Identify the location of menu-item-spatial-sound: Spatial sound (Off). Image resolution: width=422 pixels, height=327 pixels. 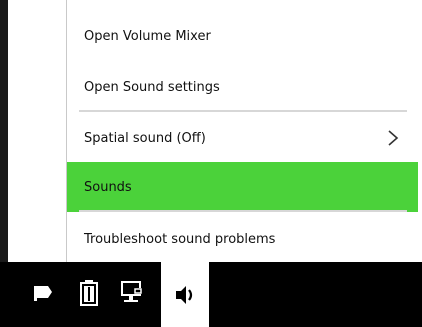
(242, 138).